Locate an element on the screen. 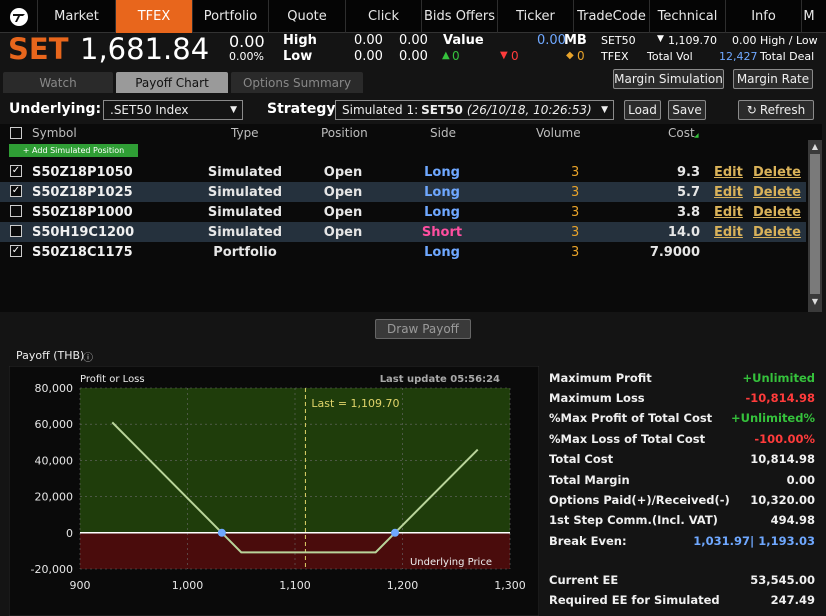 This screenshot has width=826, height=616. payoff-title: Payoff (THB) is located at coordinates (50, 355).